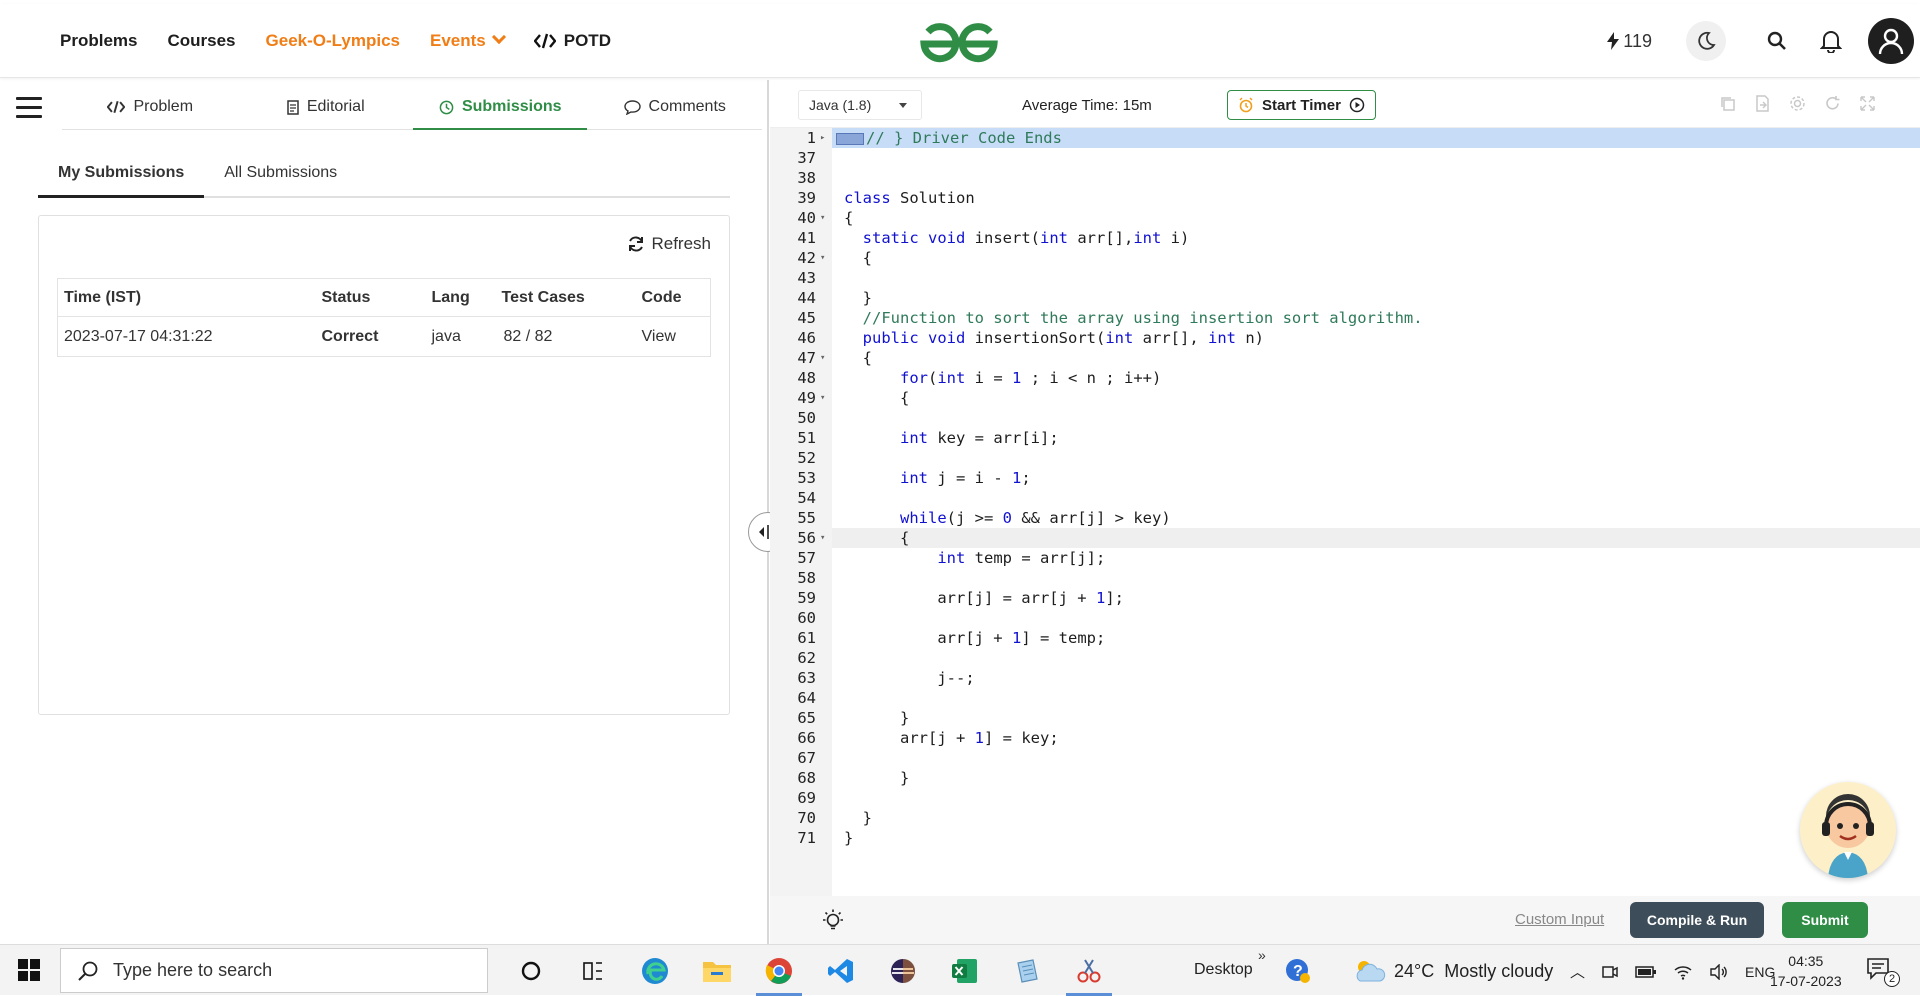 This screenshot has width=1920, height=996. What do you see at coordinates (1610, 972) in the screenshot?
I see `meet-now-icon` at bounding box center [1610, 972].